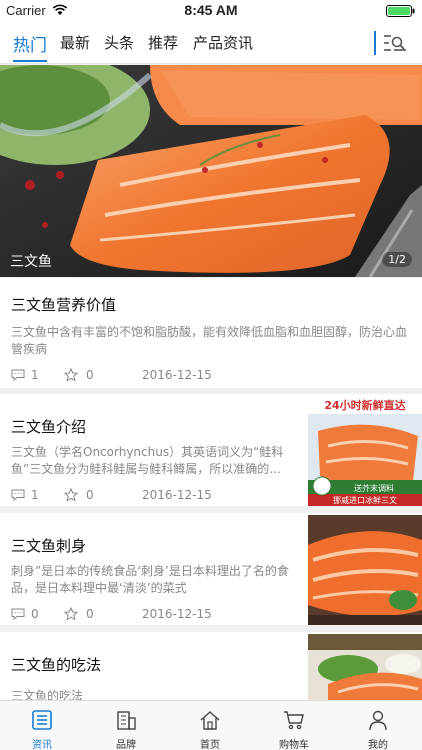  What do you see at coordinates (75, 42) in the screenshot?
I see `tab-latest: 最新` at bounding box center [75, 42].